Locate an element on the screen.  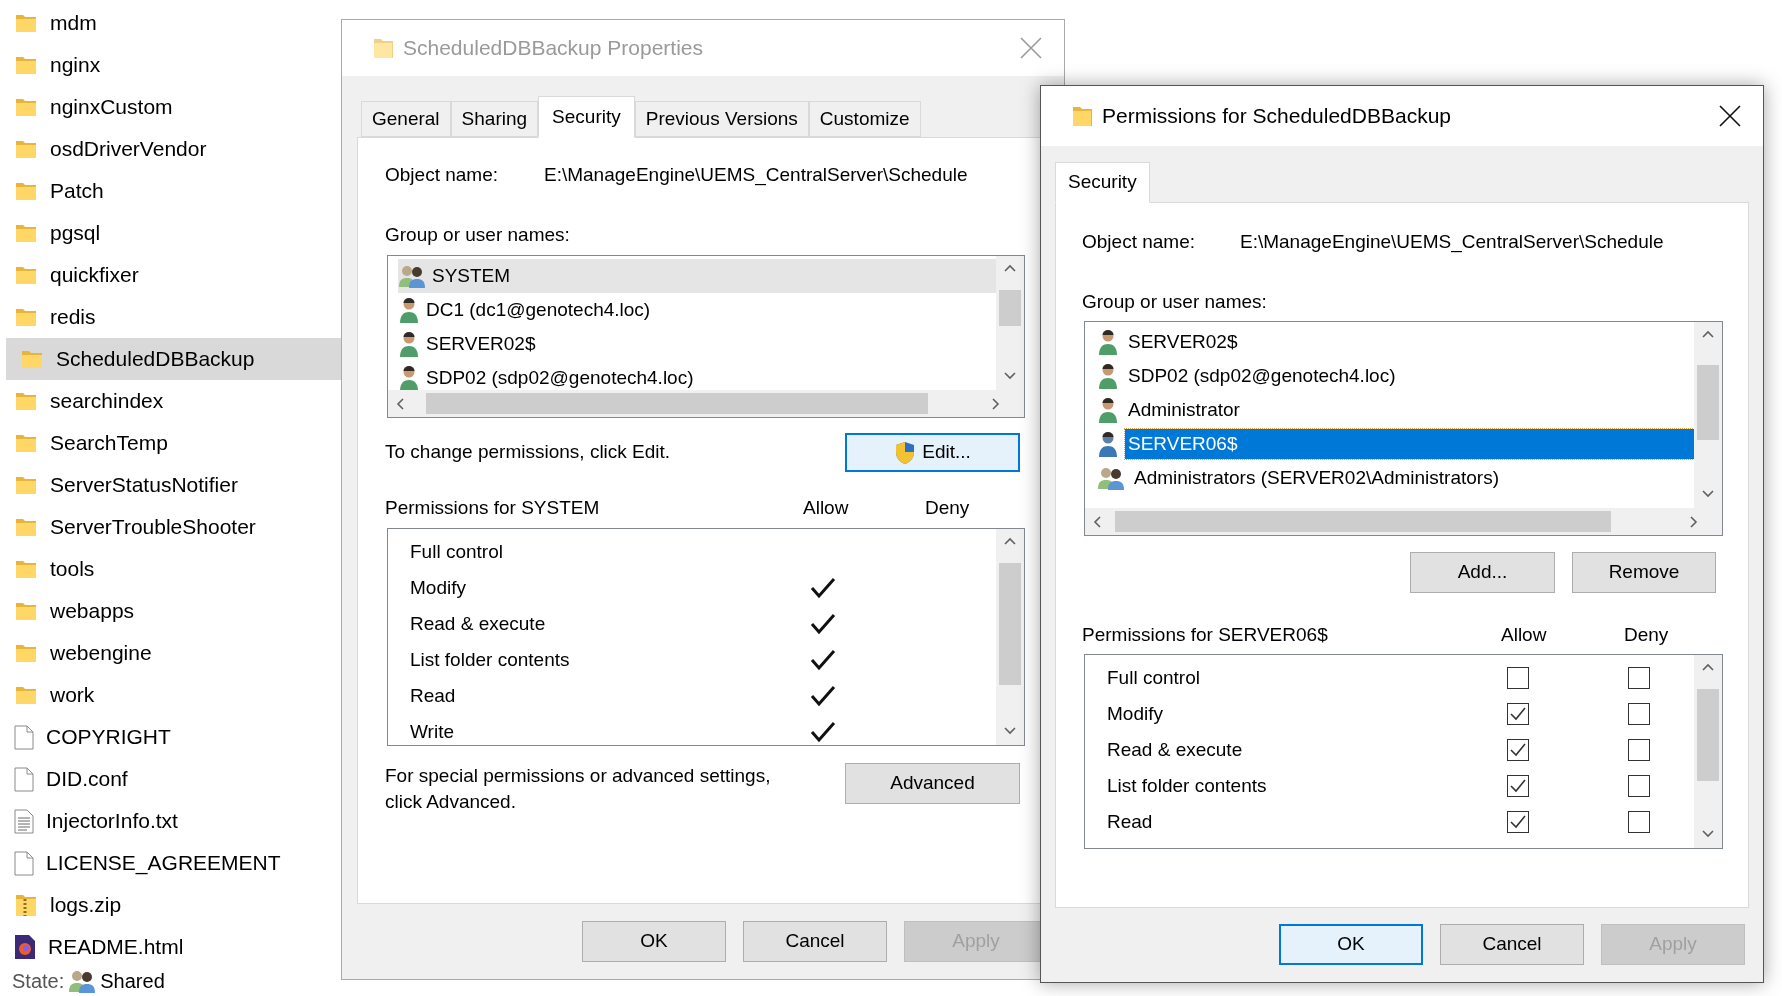
permission-name: Write is located at coordinates (432, 731).